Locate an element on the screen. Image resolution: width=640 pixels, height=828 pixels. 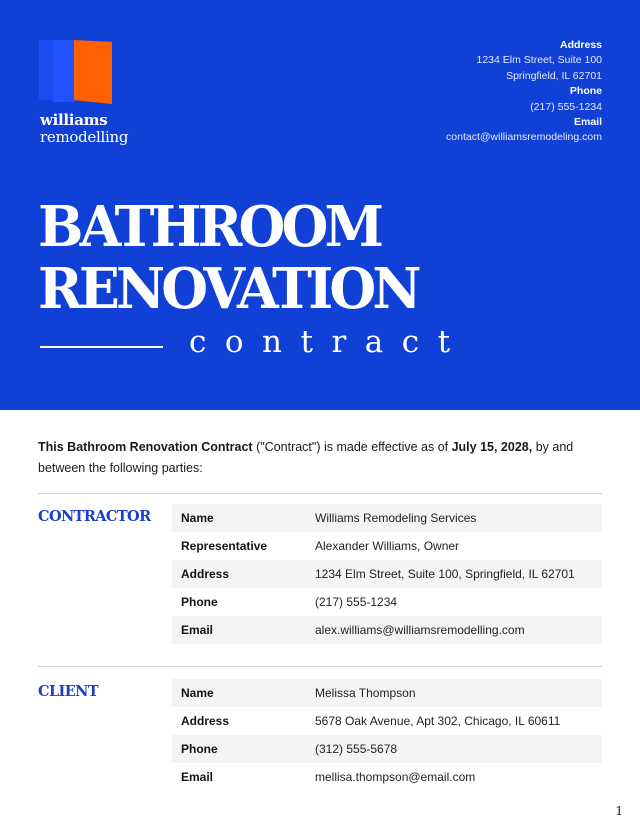
logo-panel-mid is located at coordinates (64, 71).